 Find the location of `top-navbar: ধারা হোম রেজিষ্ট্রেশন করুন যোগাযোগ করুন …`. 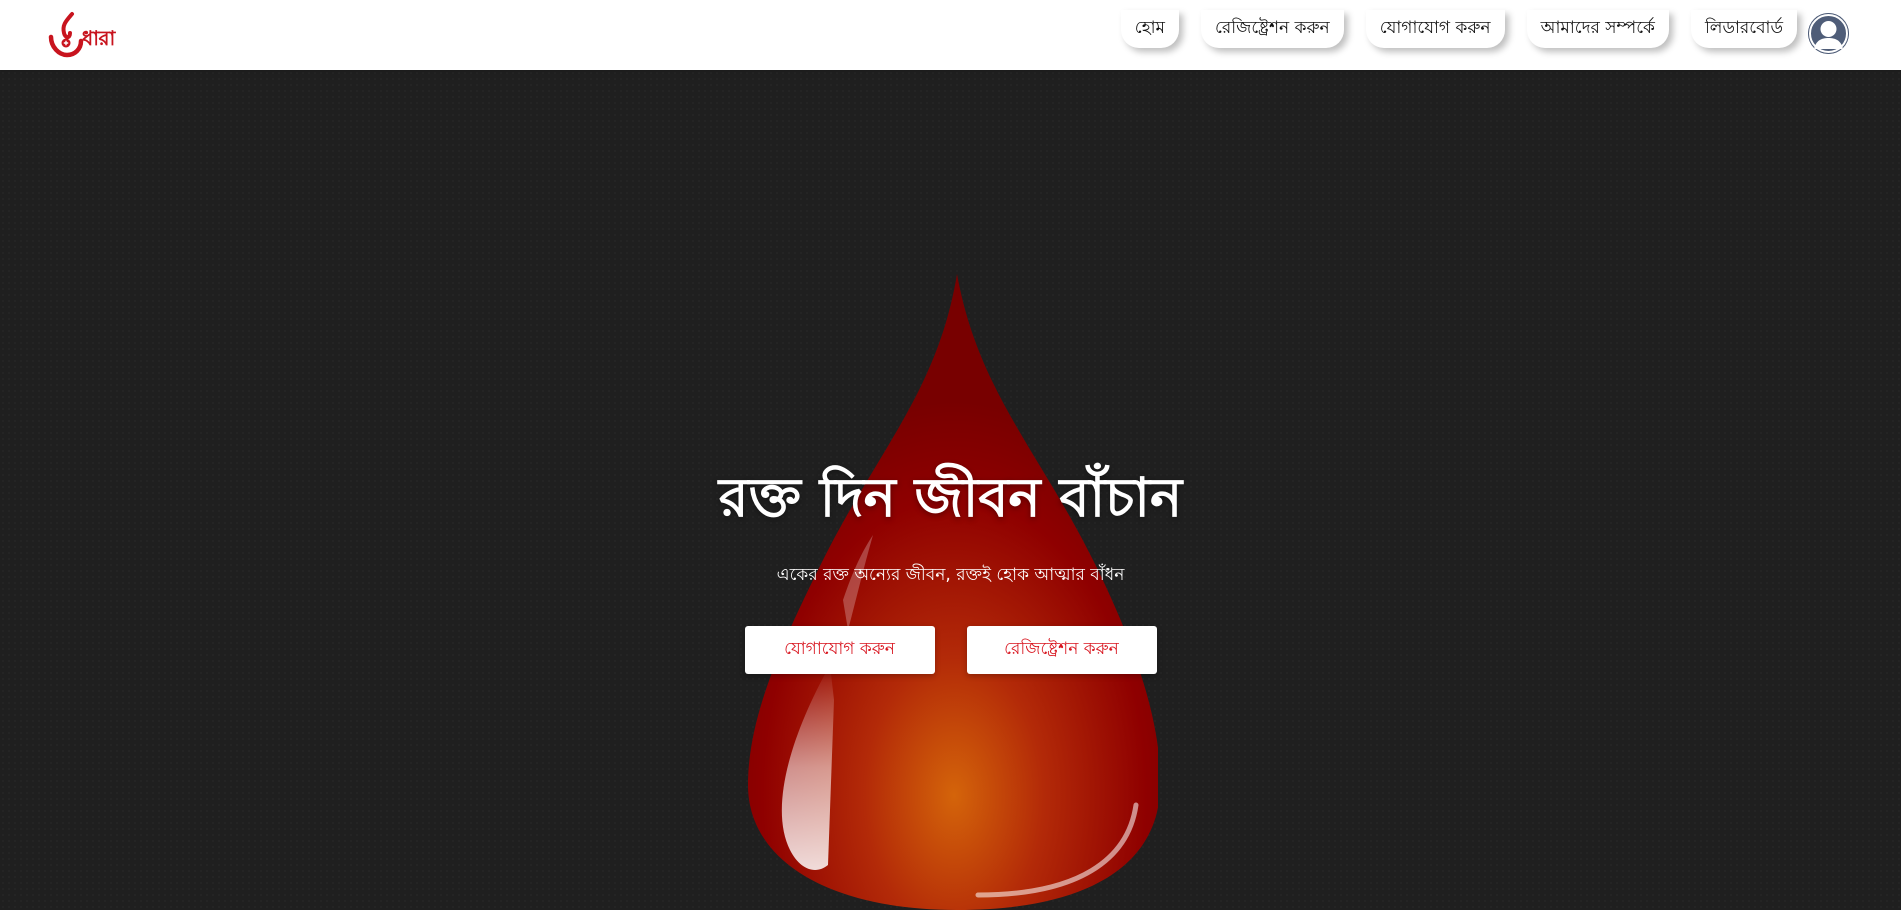

top-navbar: ধারা হোম রেজিষ্ট্রেশন করুন যোগাযোগ করুন … is located at coordinates (950, 35).